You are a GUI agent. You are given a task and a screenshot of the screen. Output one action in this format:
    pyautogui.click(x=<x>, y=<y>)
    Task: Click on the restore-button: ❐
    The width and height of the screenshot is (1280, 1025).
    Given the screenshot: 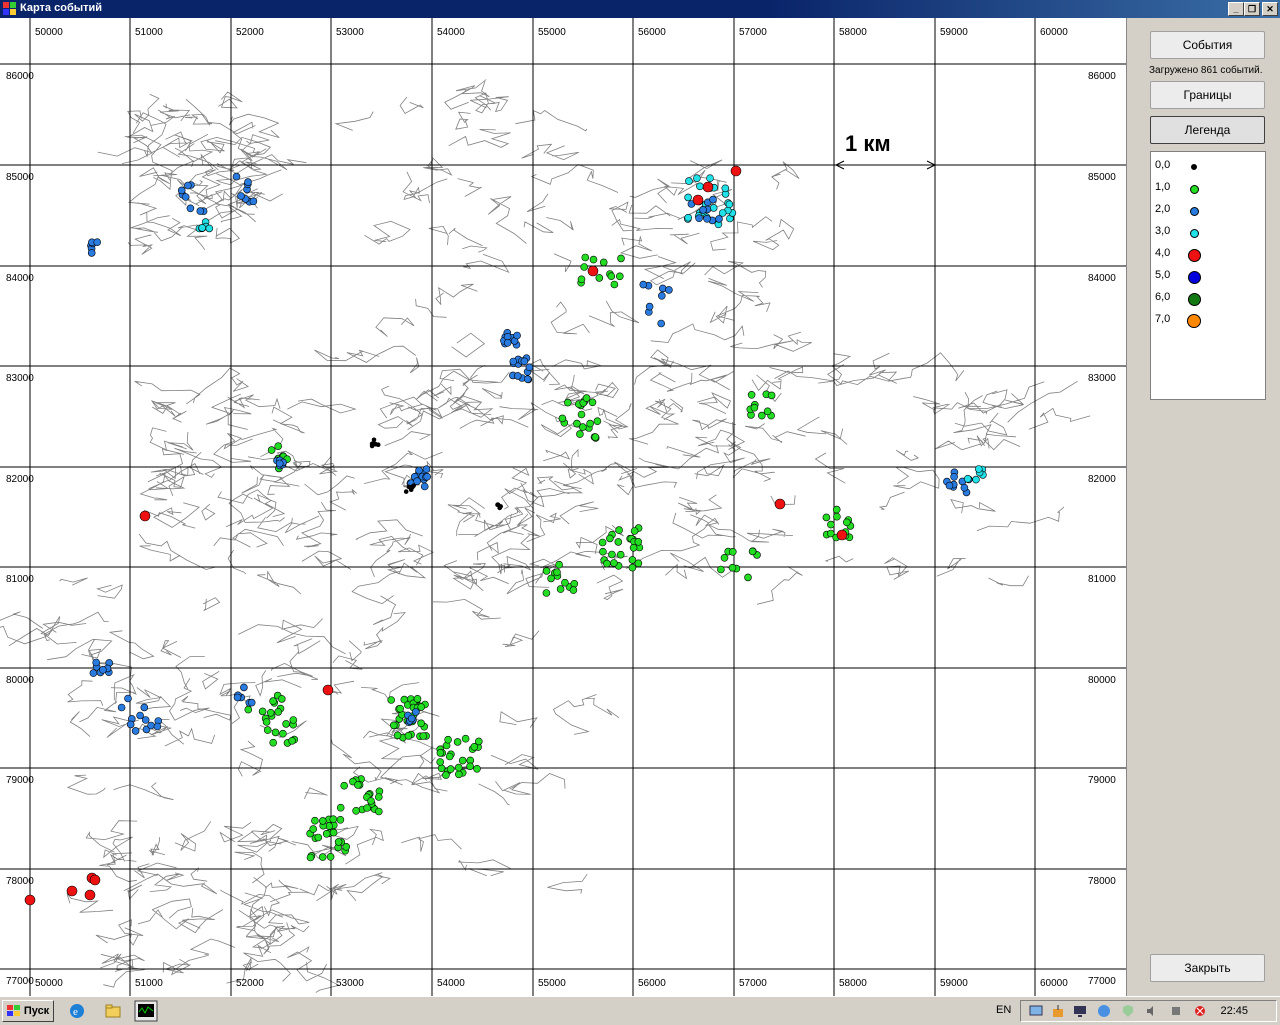 What is the action you would take?
    pyautogui.click(x=1252, y=9)
    